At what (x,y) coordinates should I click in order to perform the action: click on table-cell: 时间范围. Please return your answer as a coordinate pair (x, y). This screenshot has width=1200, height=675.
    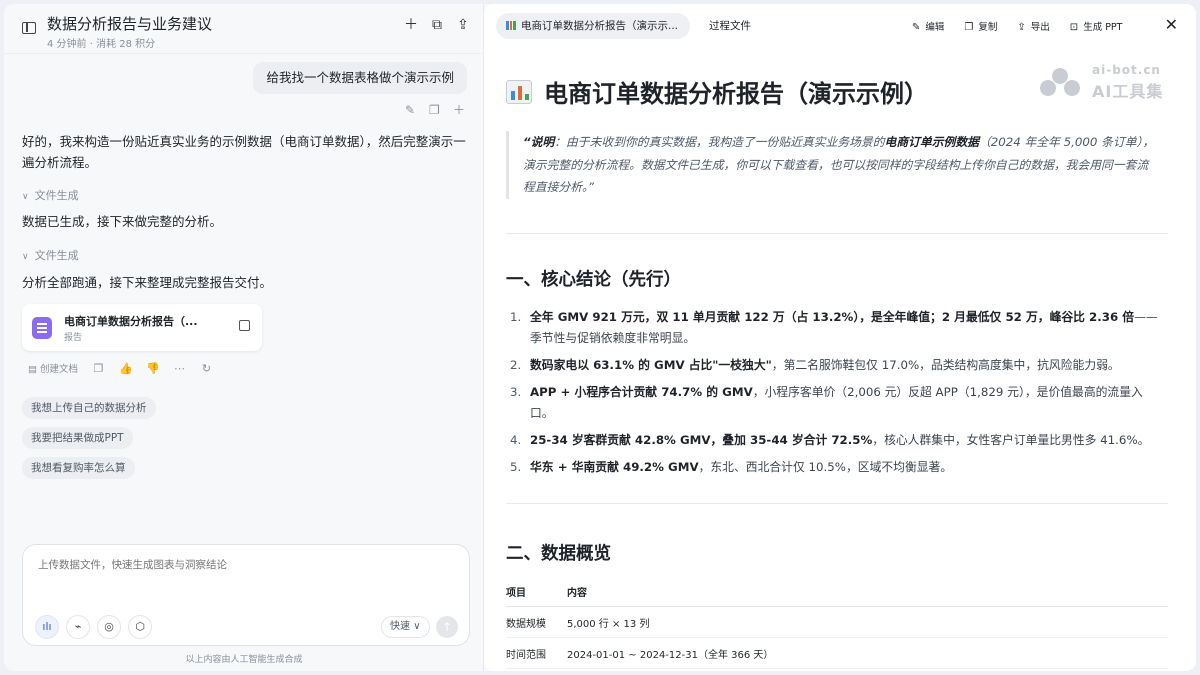
    Looking at the image, I should click on (536, 653).